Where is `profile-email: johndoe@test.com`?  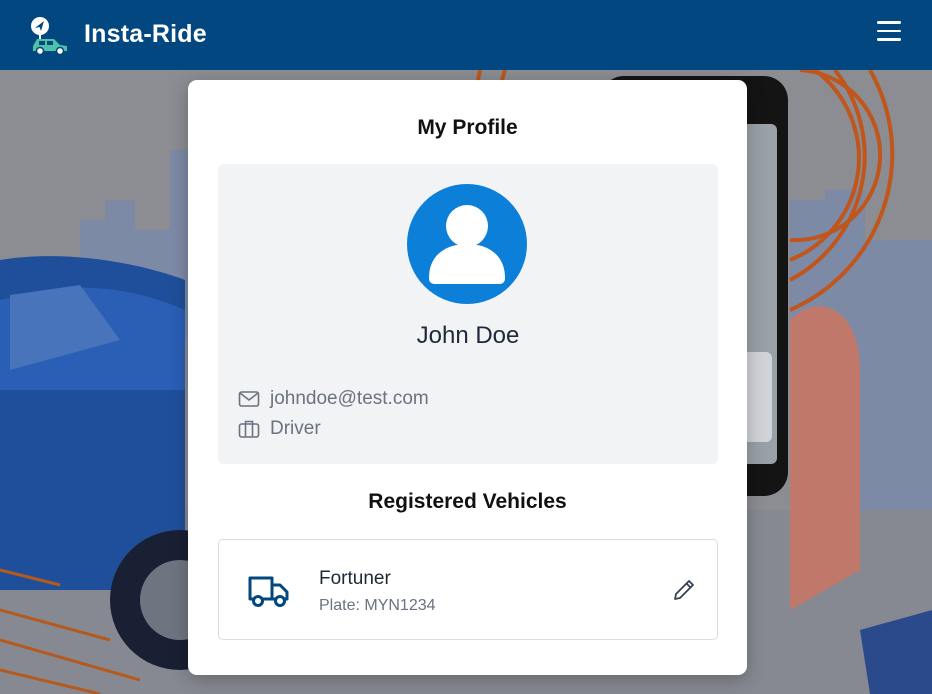
profile-email: johndoe@test.com is located at coordinates (349, 398).